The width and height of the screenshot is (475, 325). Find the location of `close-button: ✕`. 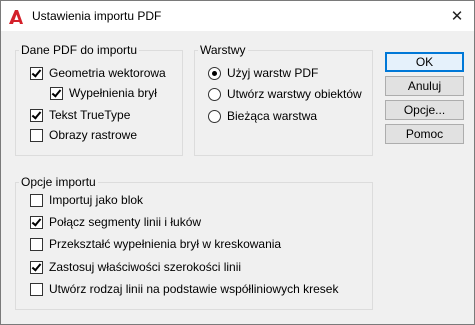

close-button: ✕ is located at coordinates (457, 16).